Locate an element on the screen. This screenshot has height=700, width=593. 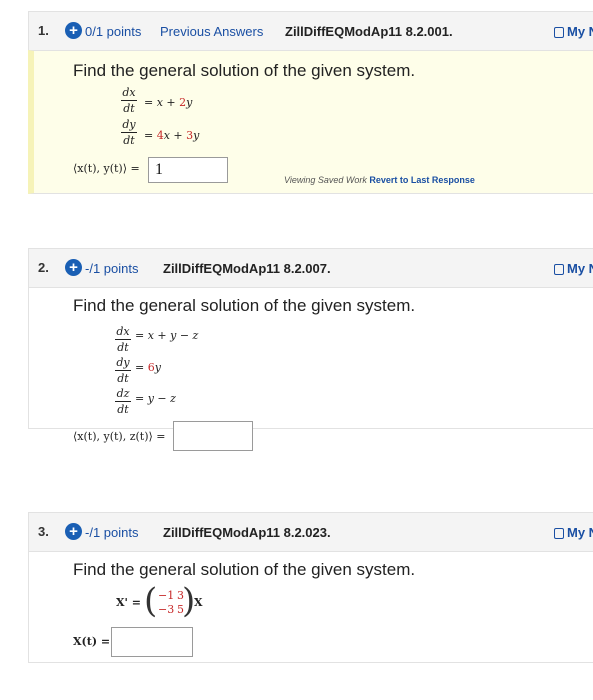
matrix-lhs: X' = is located at coordinates (128, 602).